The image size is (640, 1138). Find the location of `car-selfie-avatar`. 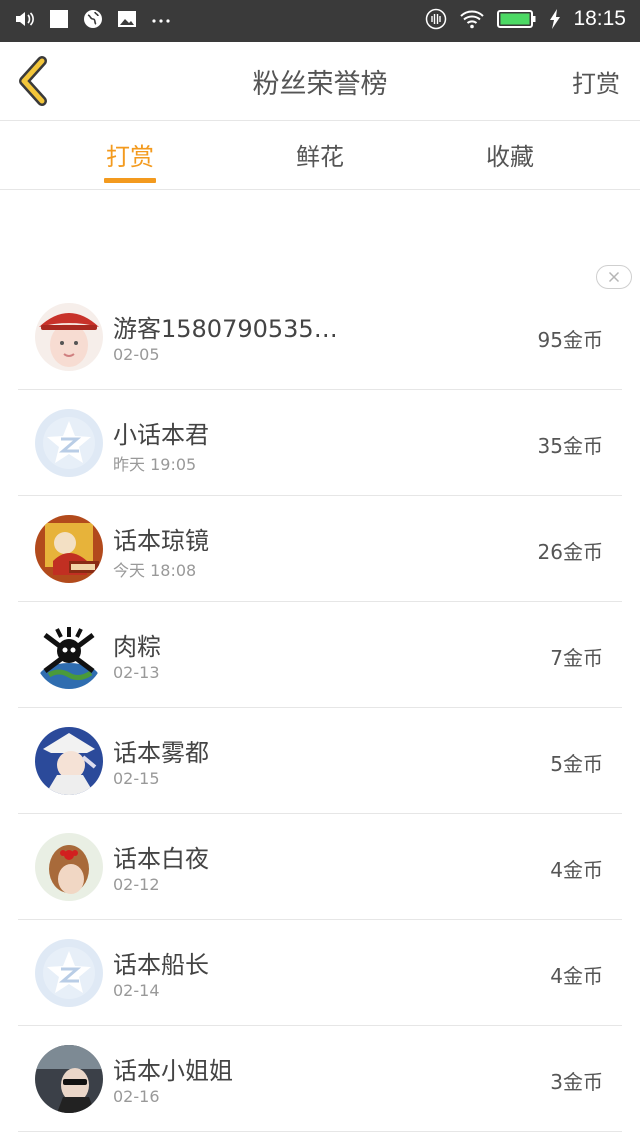

car-selfie-avatar is located at coordinates (69, 1079).